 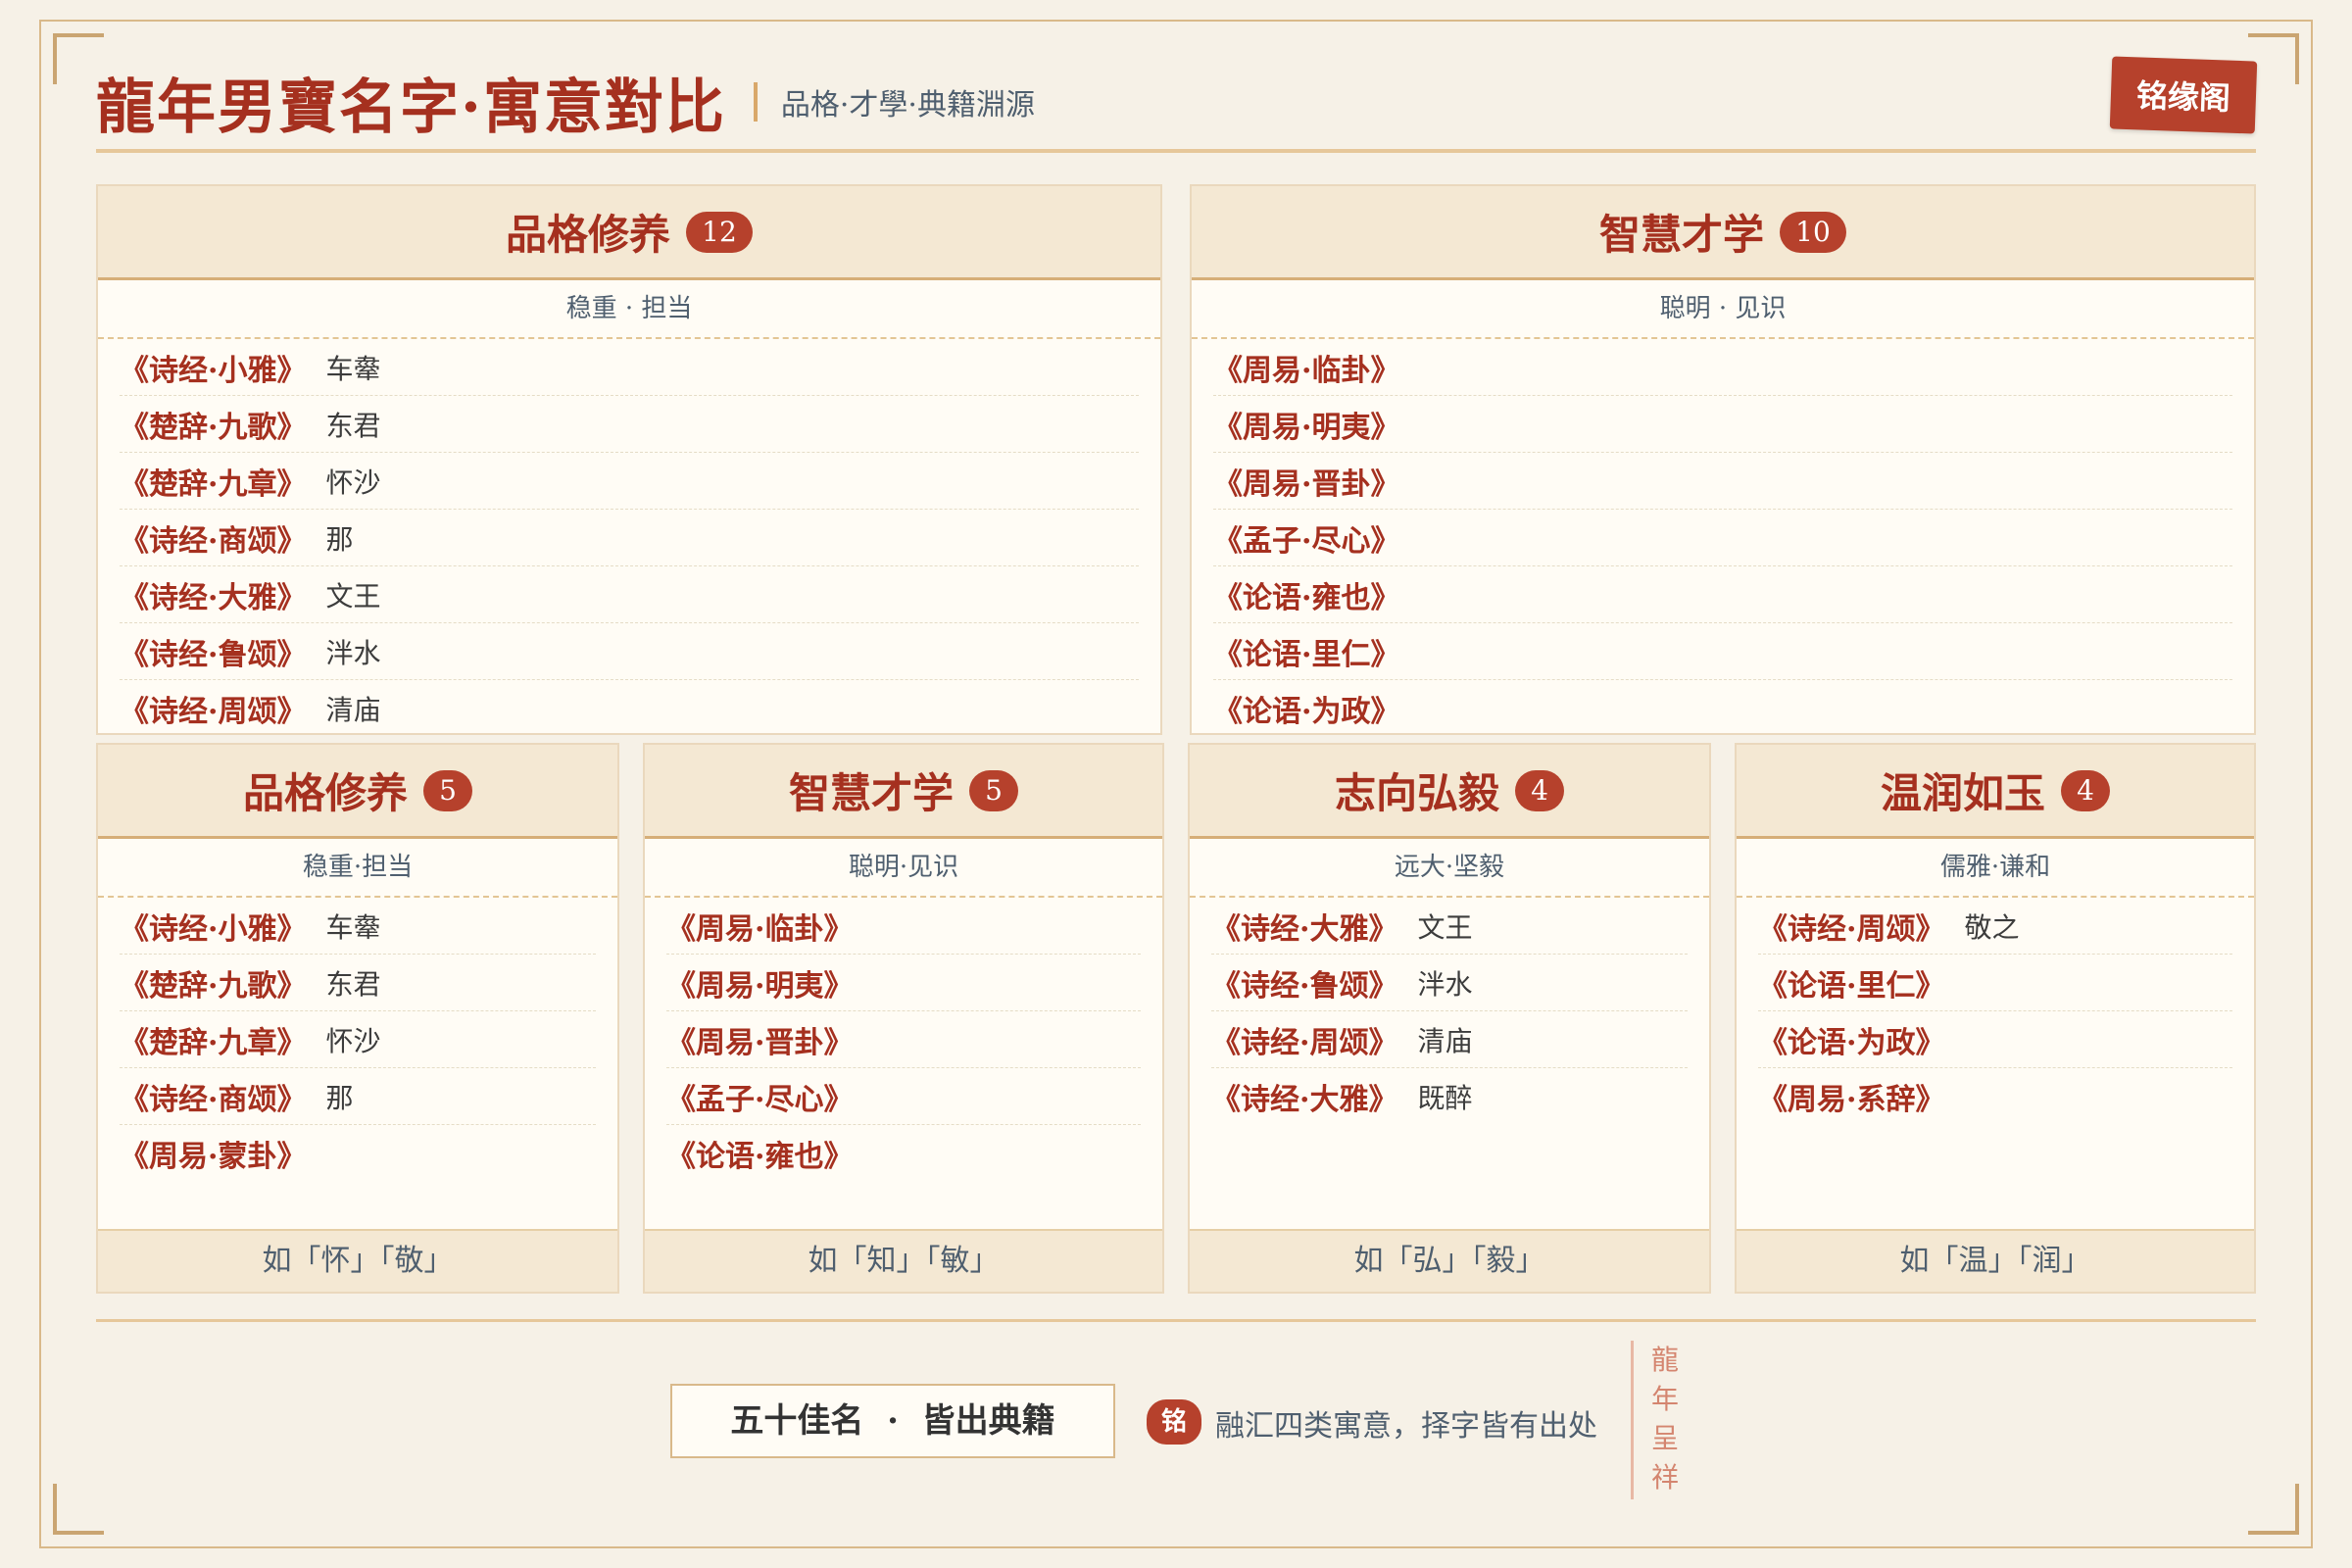 What do you see at coordinates (1722, 651) in the screenshot?
I see `list-item: 《论语·里仁》` at bounding box center [1722, 651].